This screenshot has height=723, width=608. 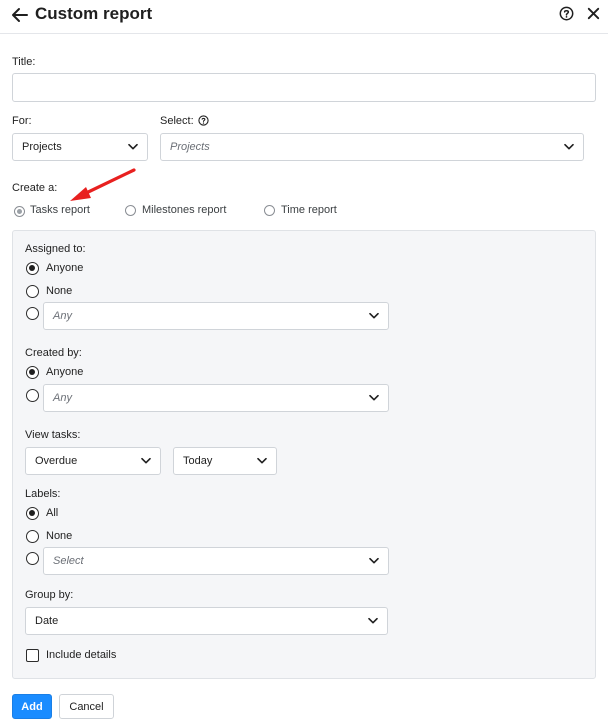 What do you see at coordinates (53, 353) in the screenshot?
I see `created-by-label: Created by:` at bounding box center [53, 353].